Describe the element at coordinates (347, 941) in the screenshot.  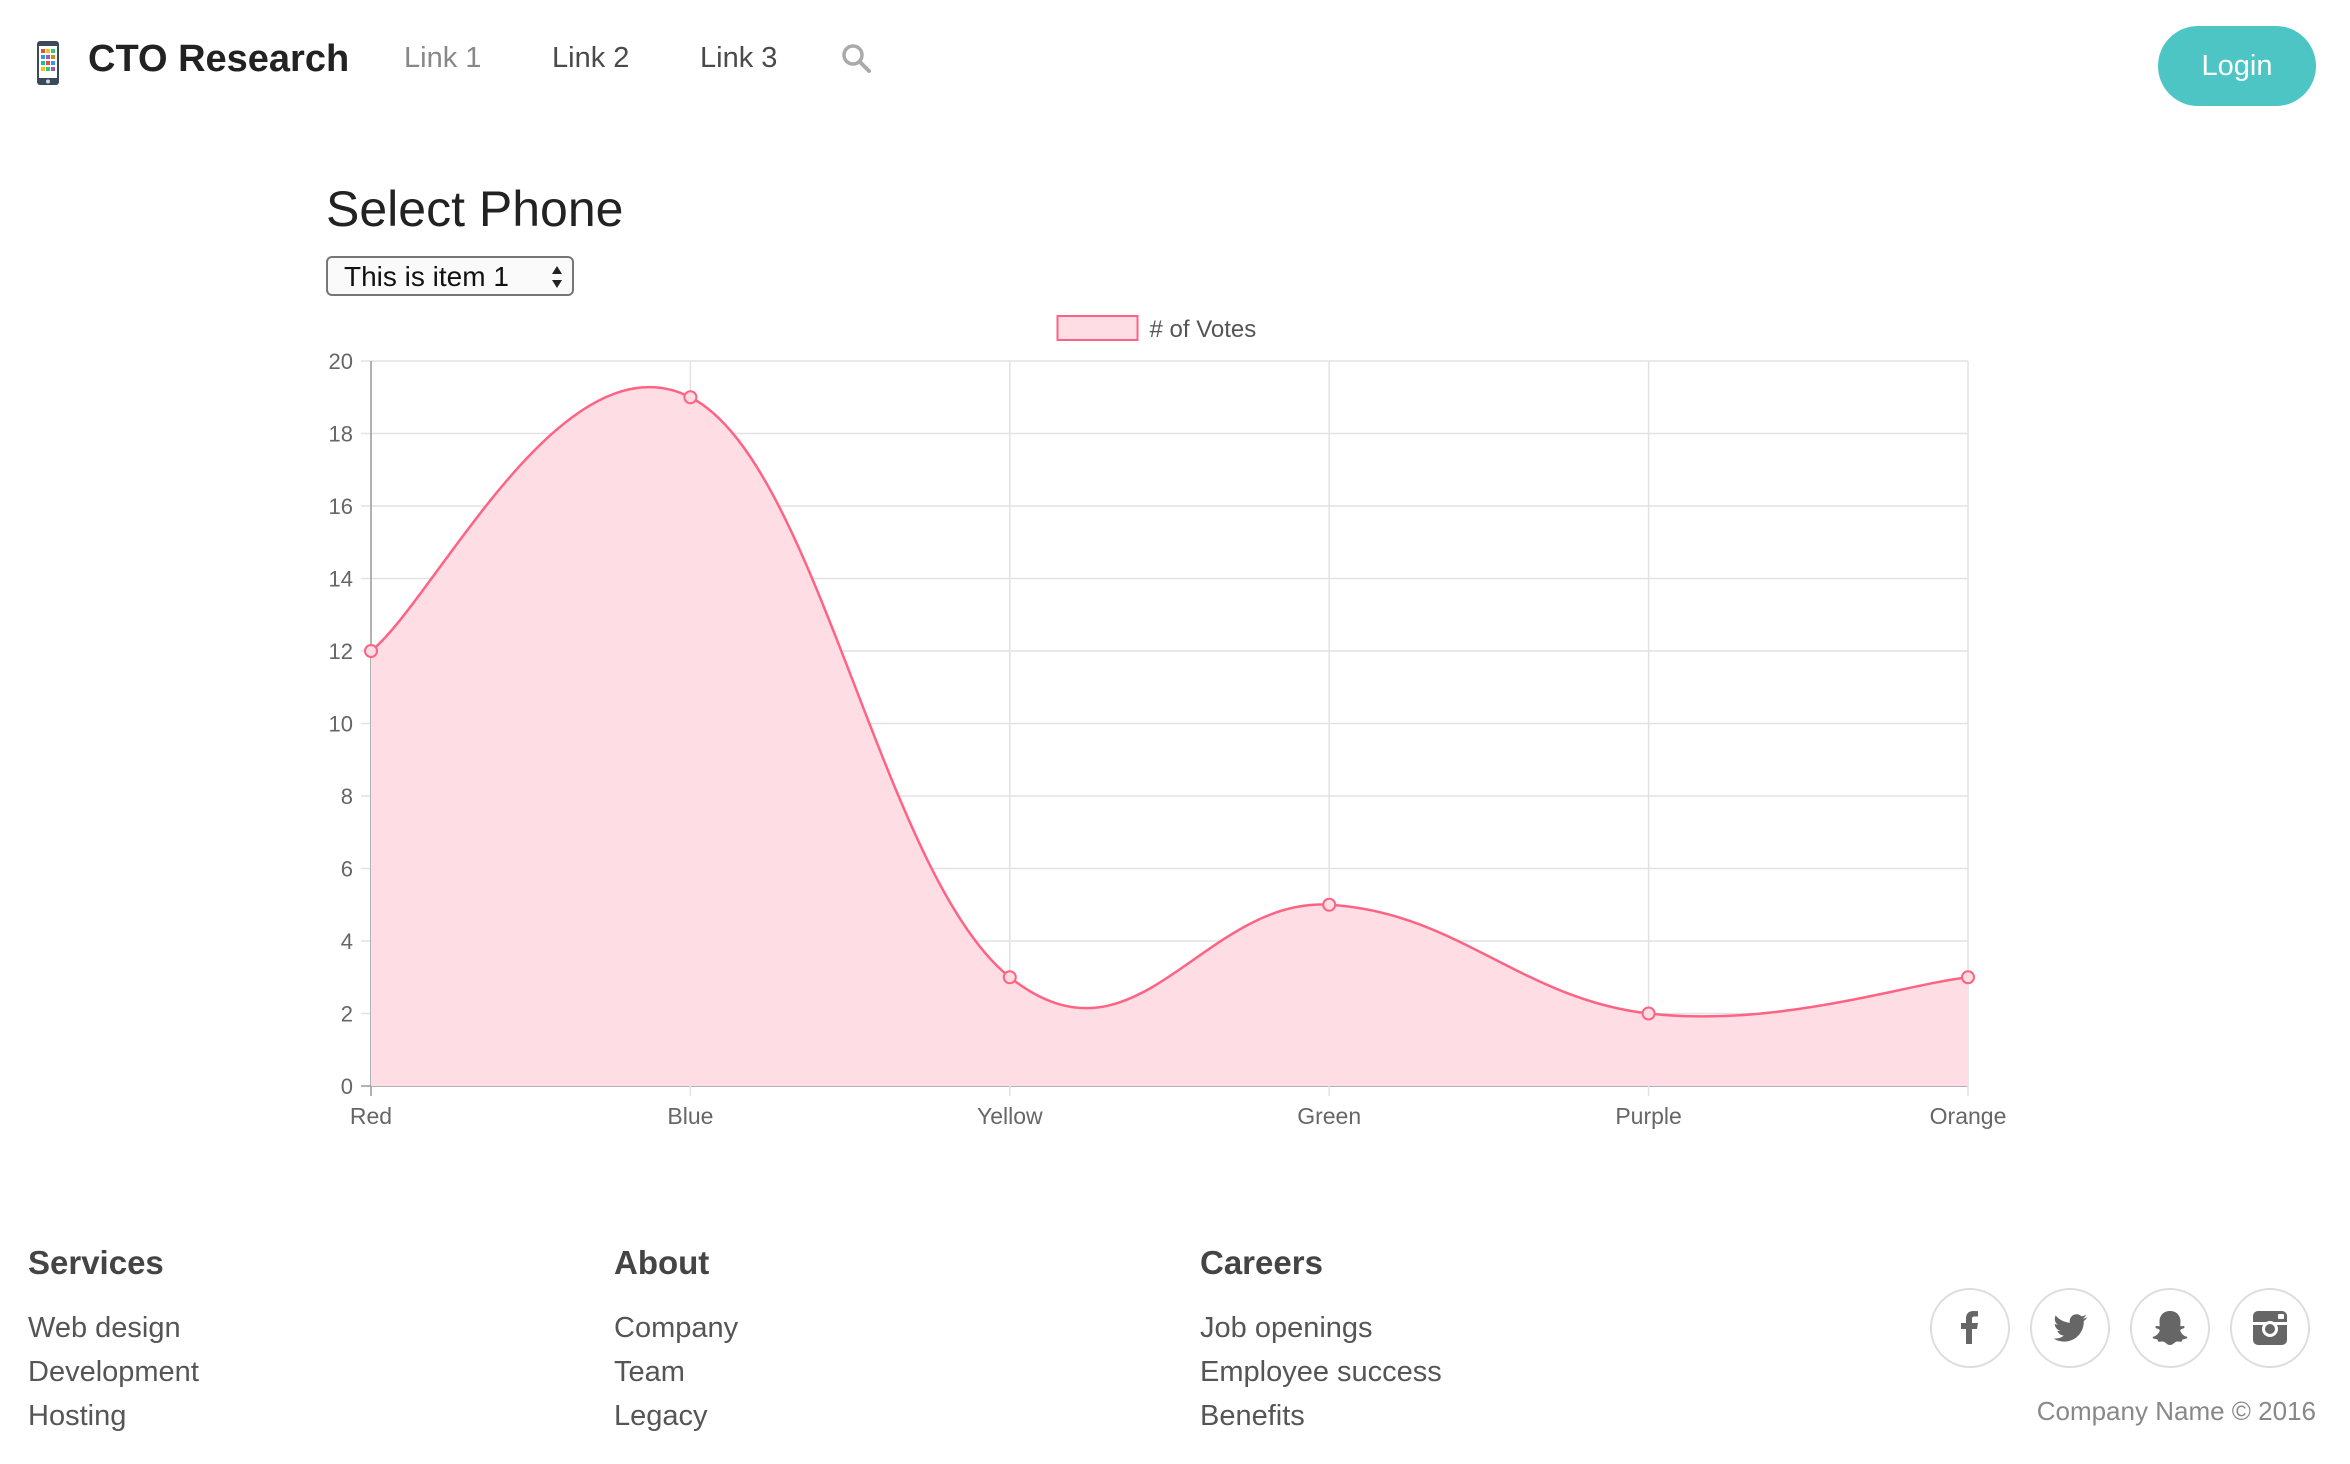
I see `y-tick-label: 4` at that location.